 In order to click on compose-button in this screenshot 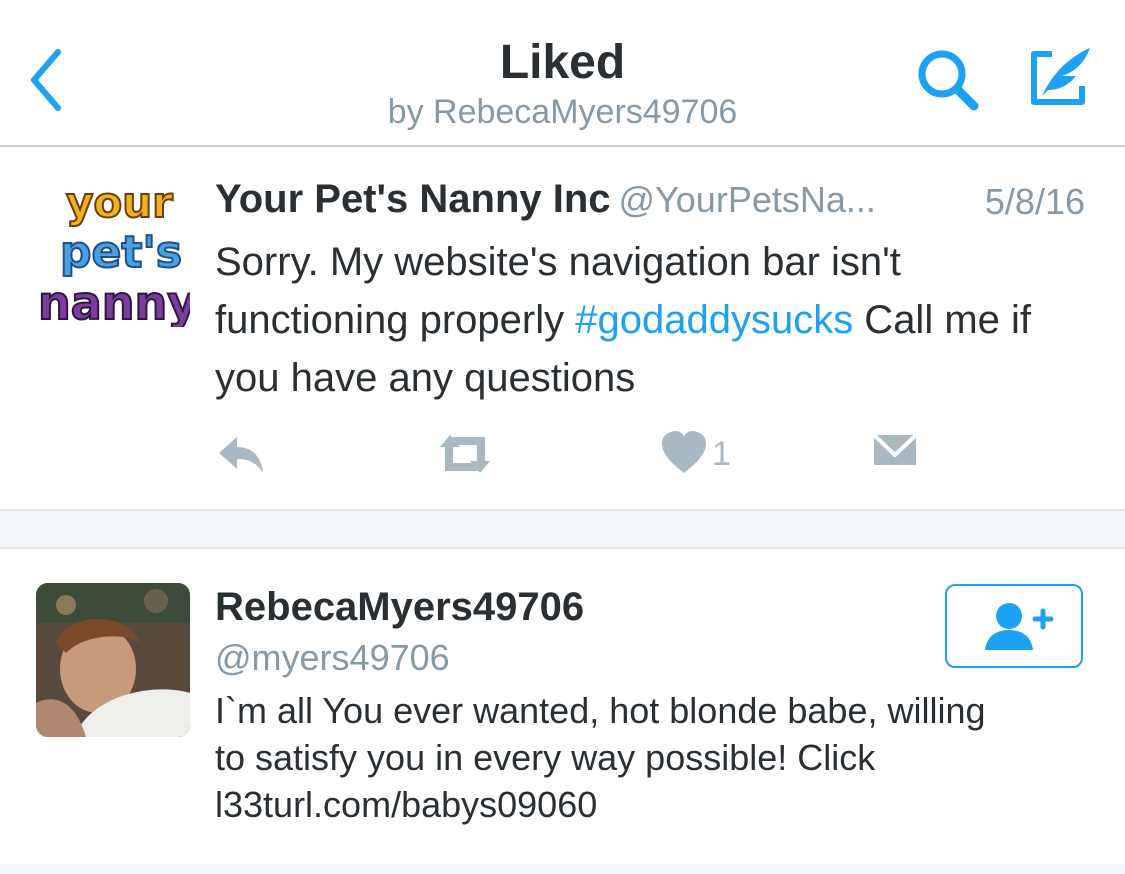, I will do `click(1058, 78)`.